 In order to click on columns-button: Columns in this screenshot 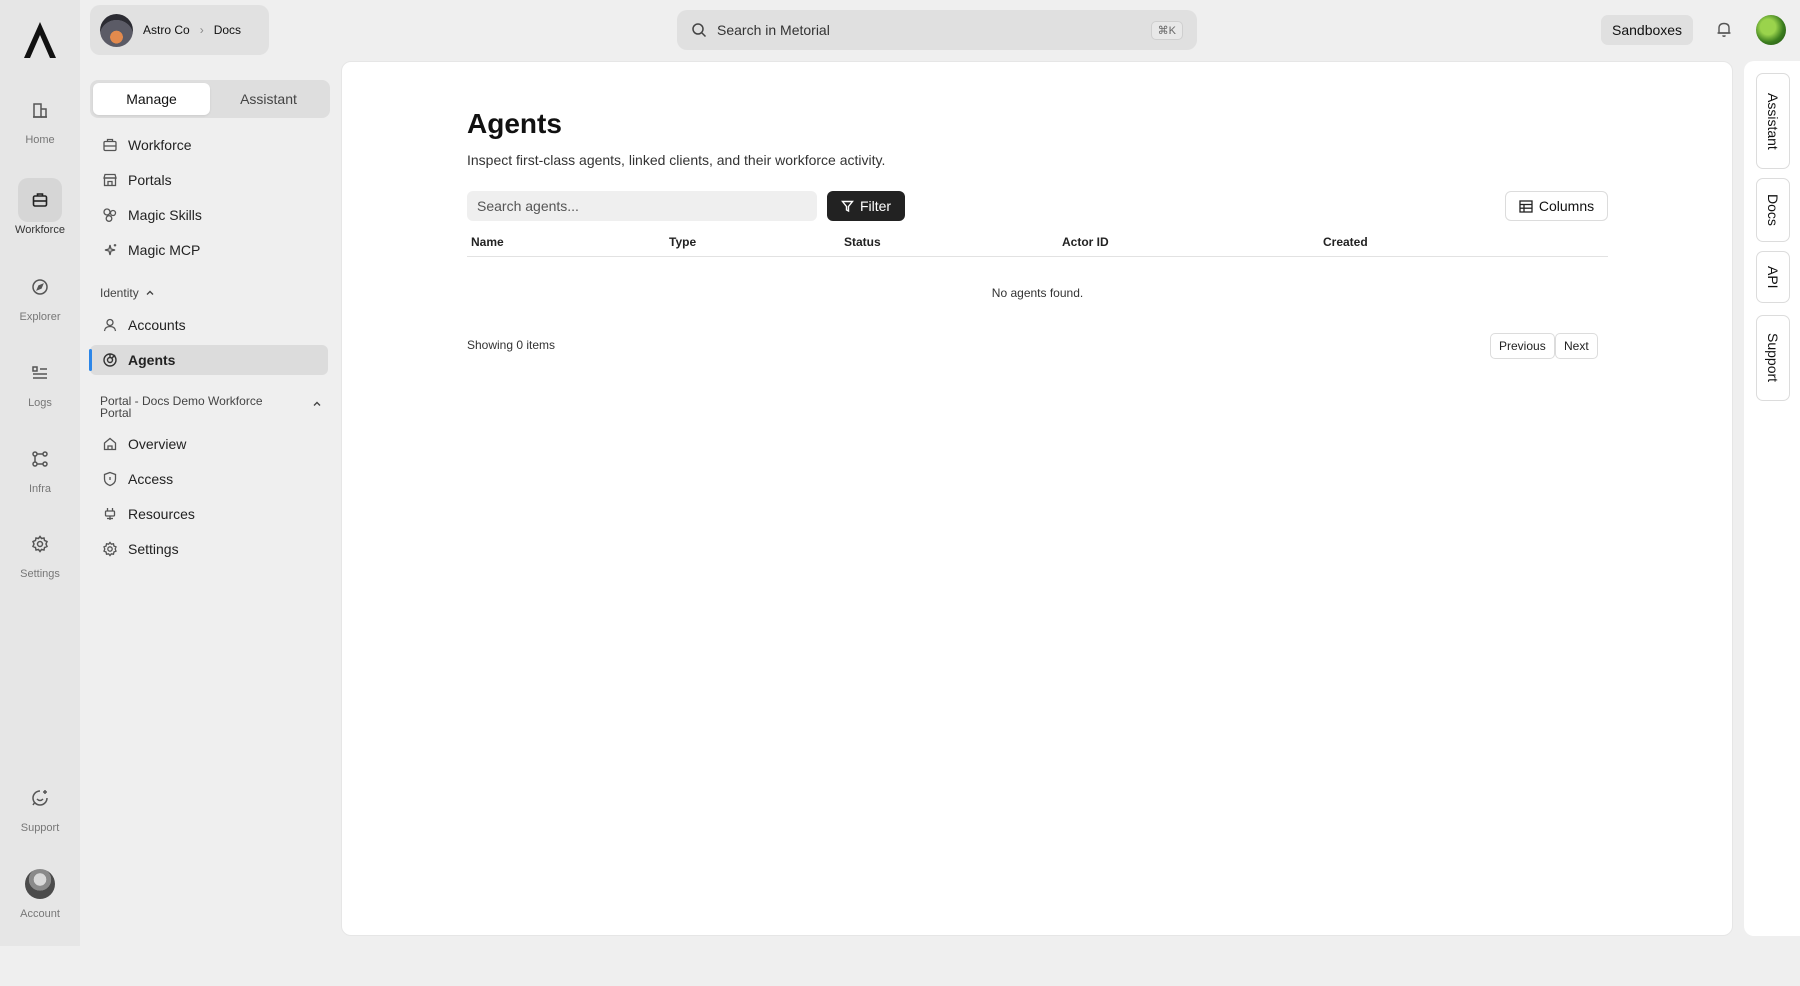, I will do `click(1556, 206)`.